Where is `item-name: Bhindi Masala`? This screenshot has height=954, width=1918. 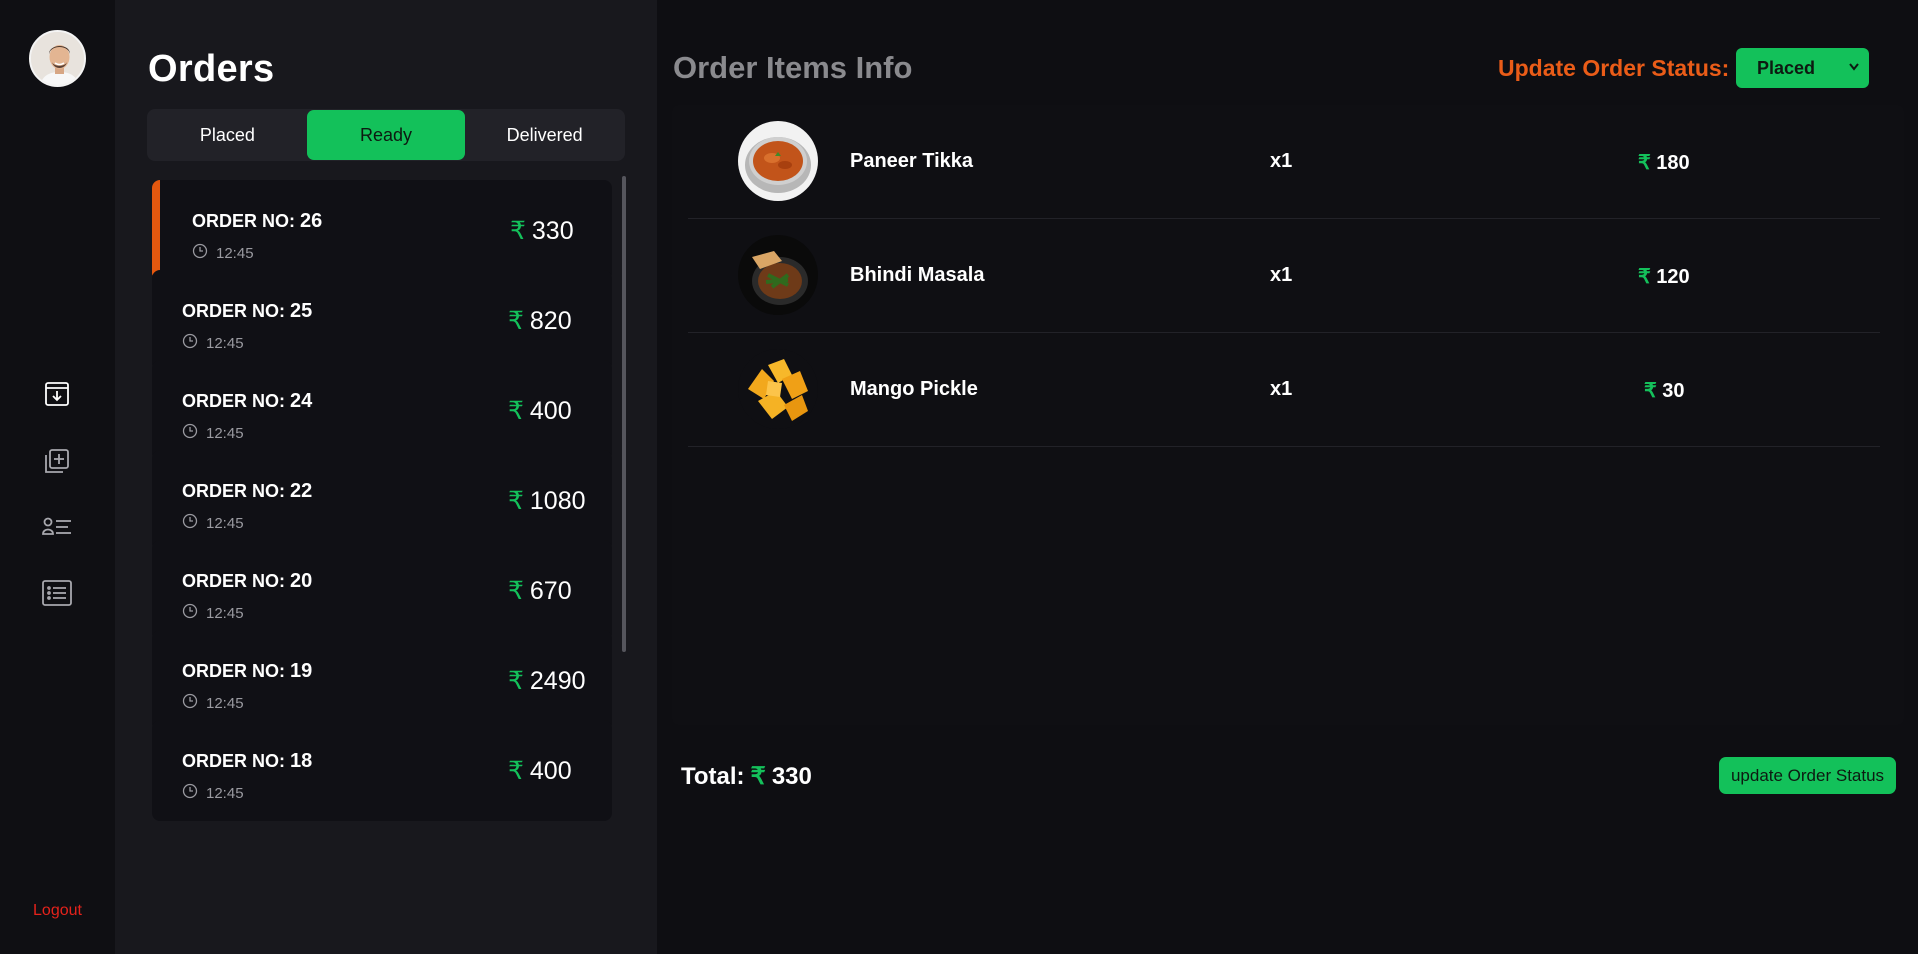
item-name: Bhindi Masala is located at coordinates (917, 275).